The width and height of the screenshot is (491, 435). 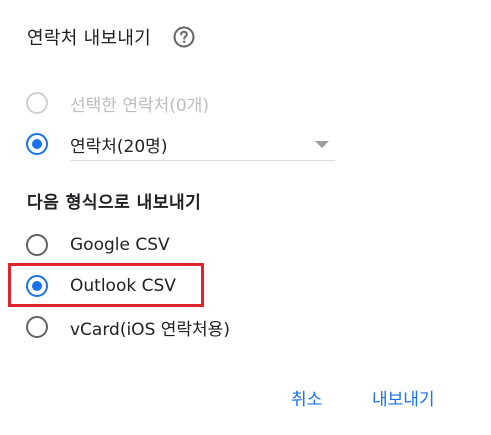 I want to click on format-option-label: Google CSV, so click(x=120, y=245).